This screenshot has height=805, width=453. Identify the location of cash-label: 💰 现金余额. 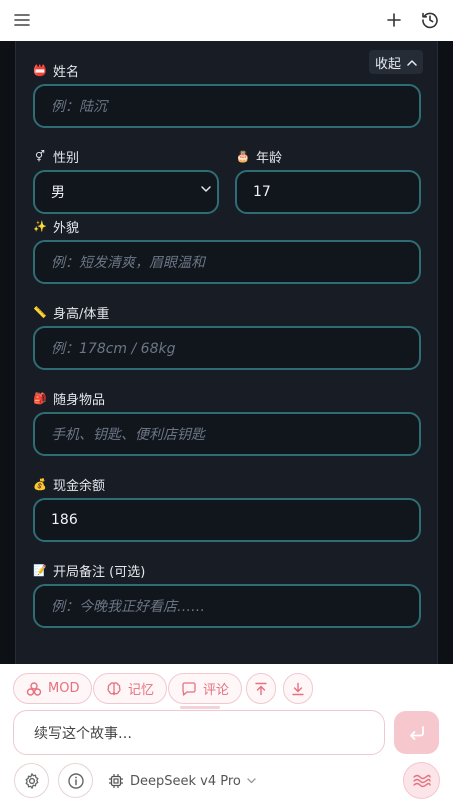
(69, 486).